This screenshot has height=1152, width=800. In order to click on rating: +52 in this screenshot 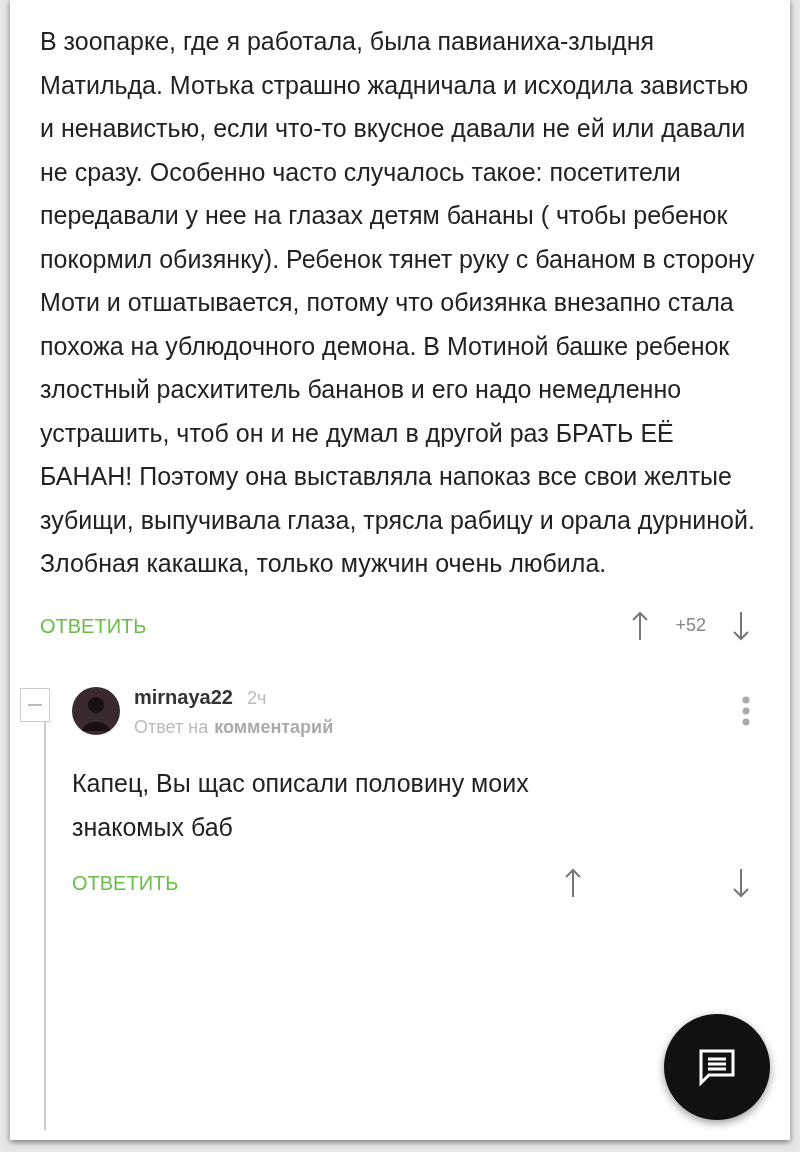, I will do `click(690, 625)`.